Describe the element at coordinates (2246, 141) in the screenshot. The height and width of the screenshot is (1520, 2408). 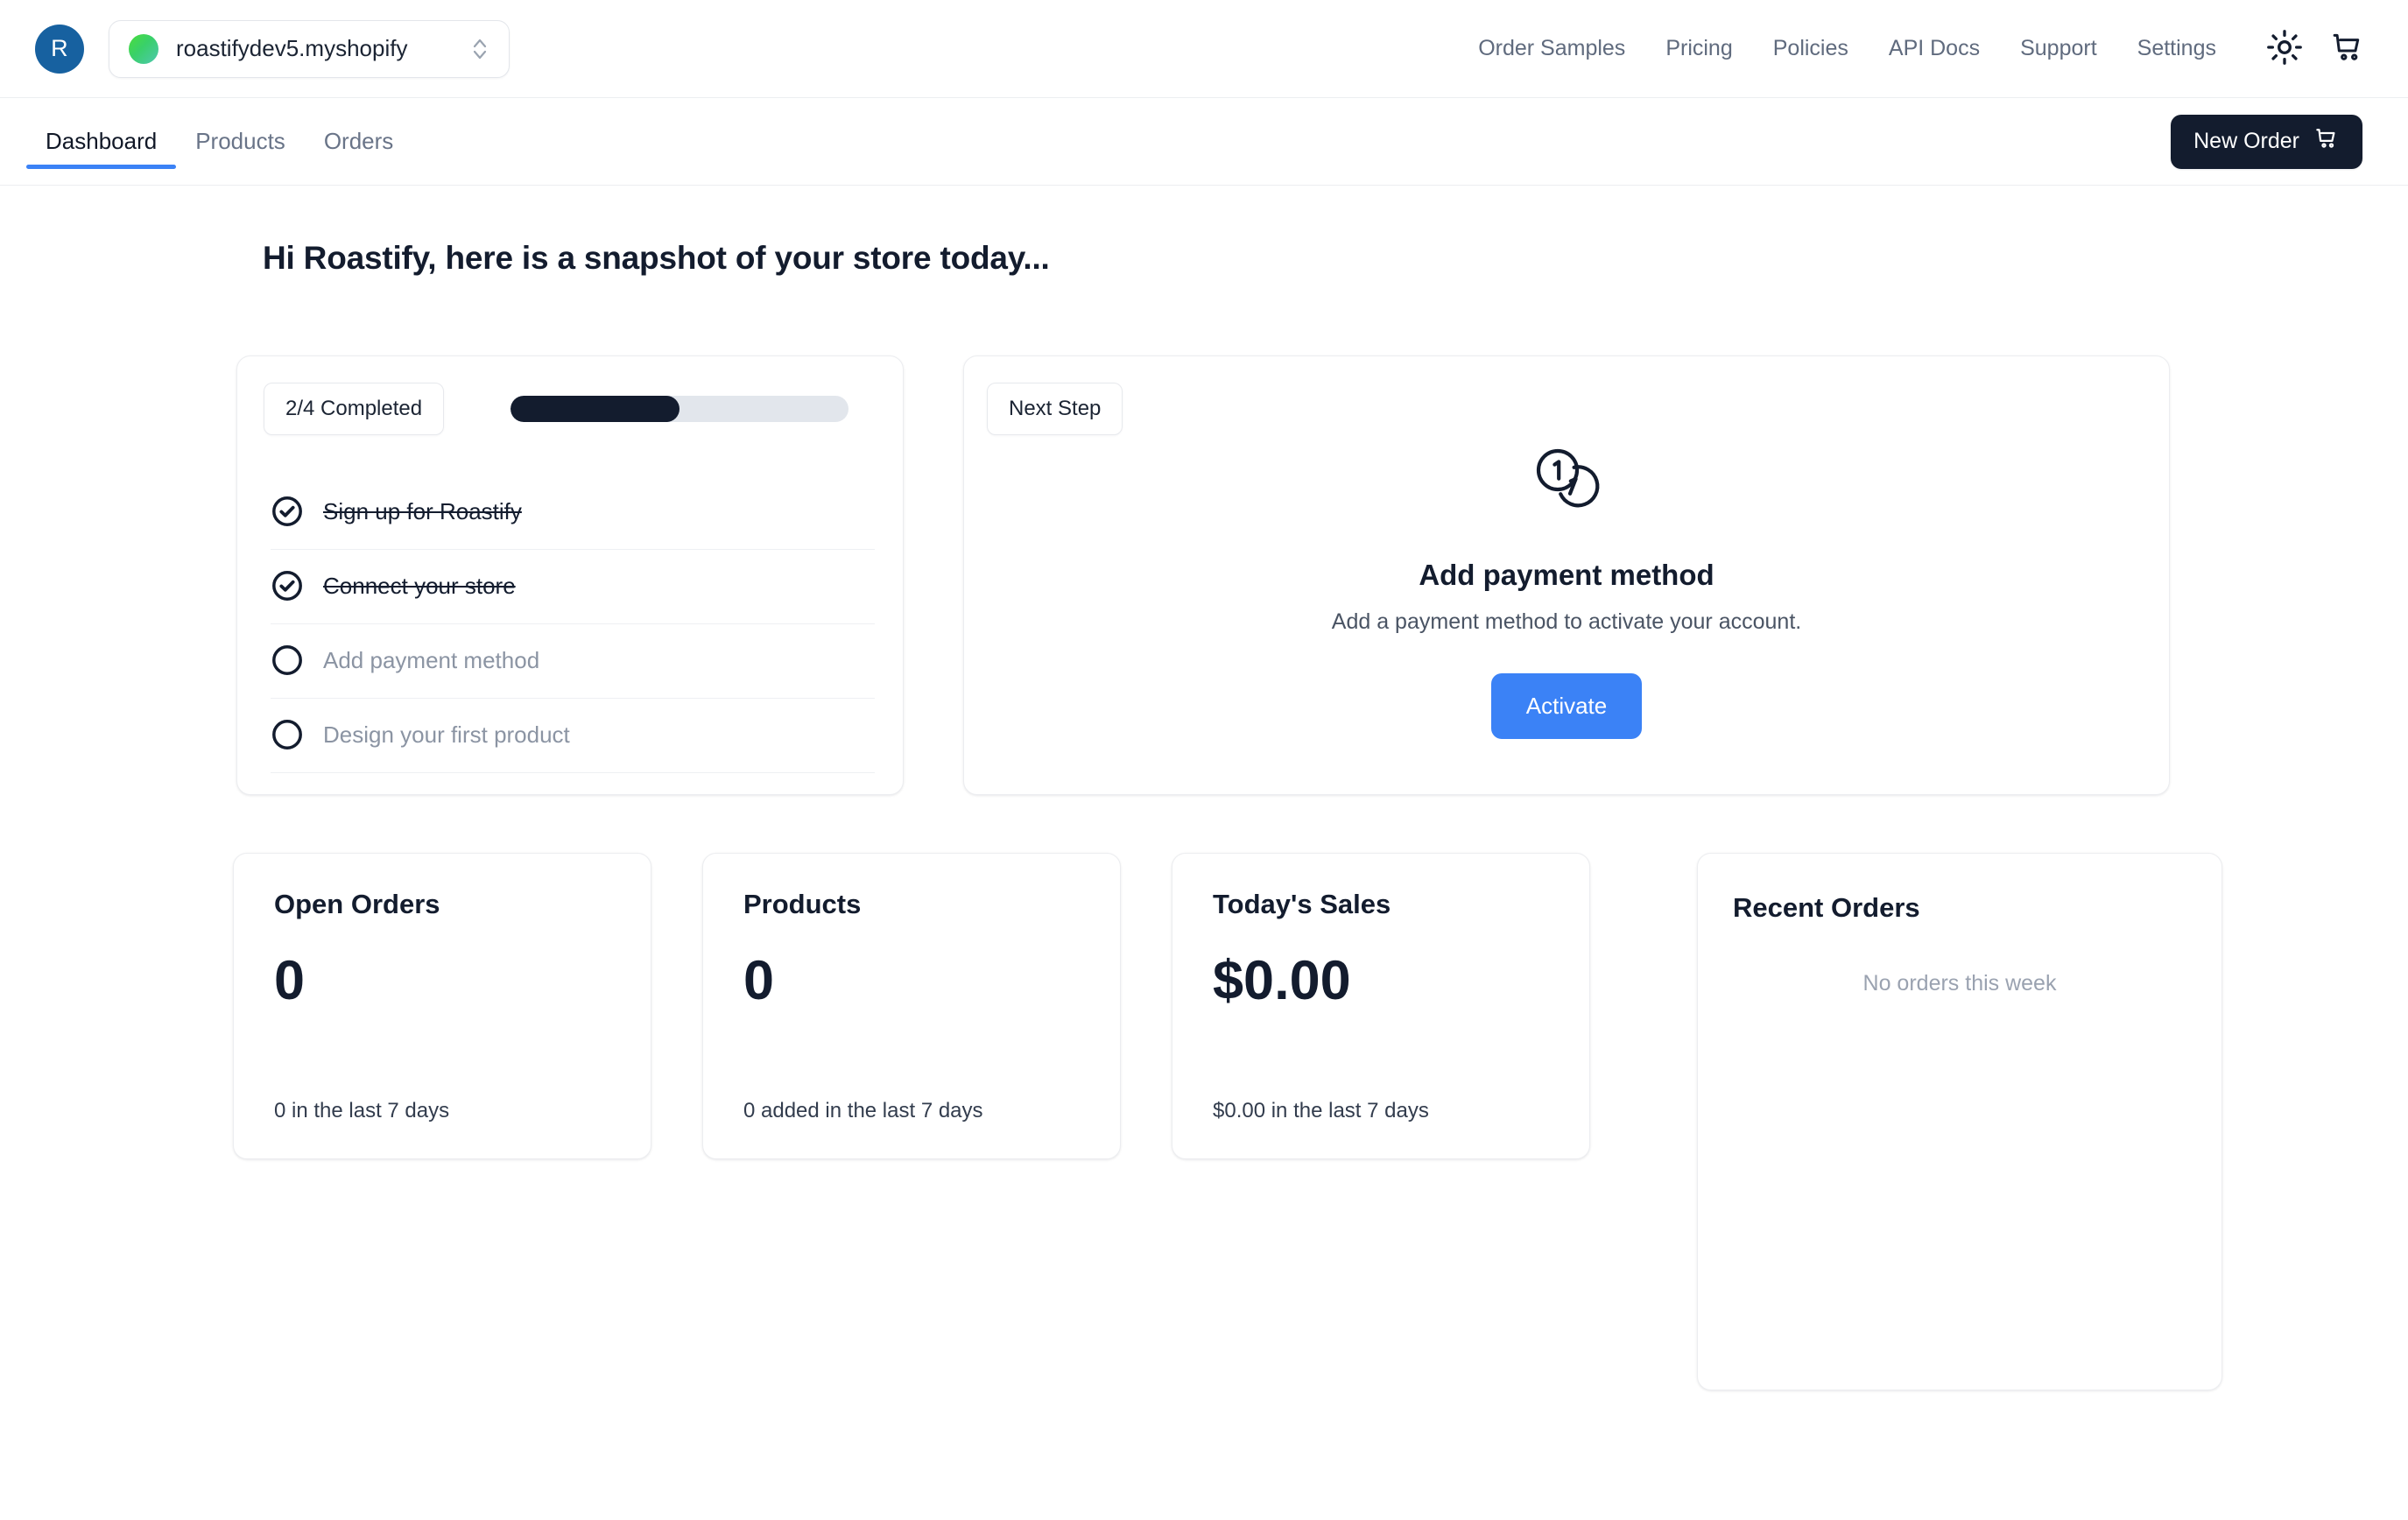
I see `new-order-button-label: New Order` at that location.